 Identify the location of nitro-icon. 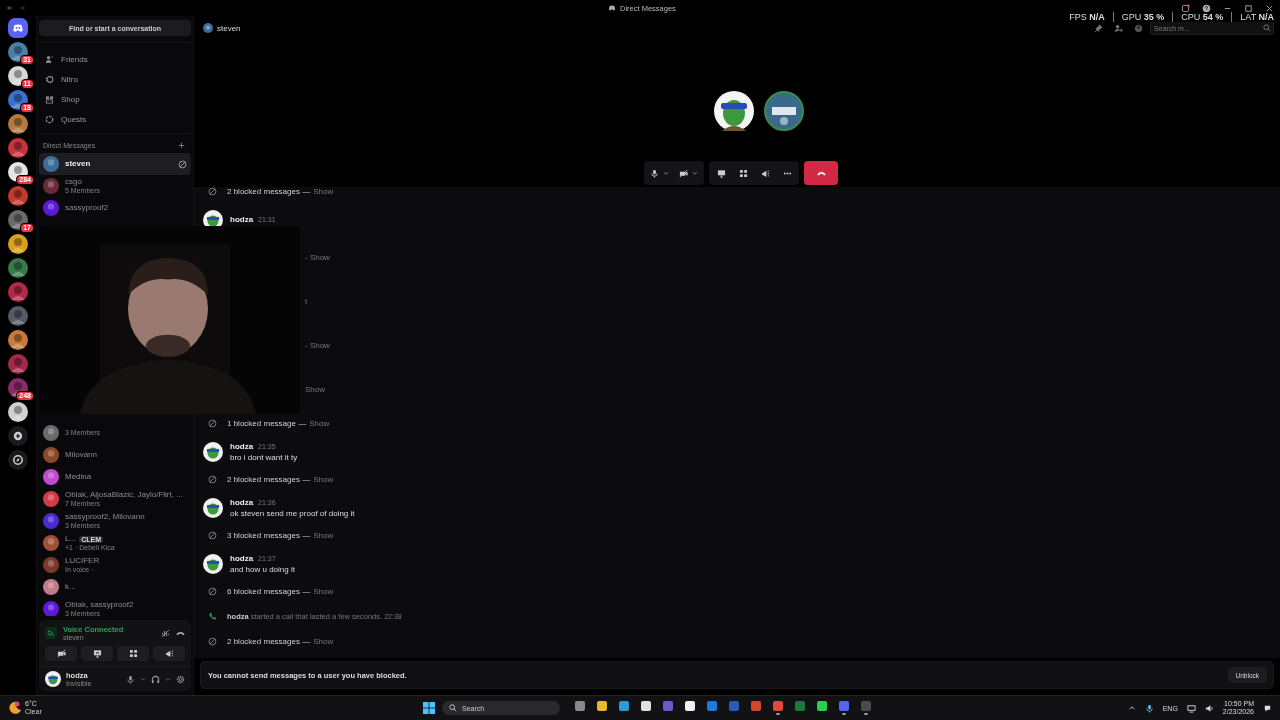
(49, 79).